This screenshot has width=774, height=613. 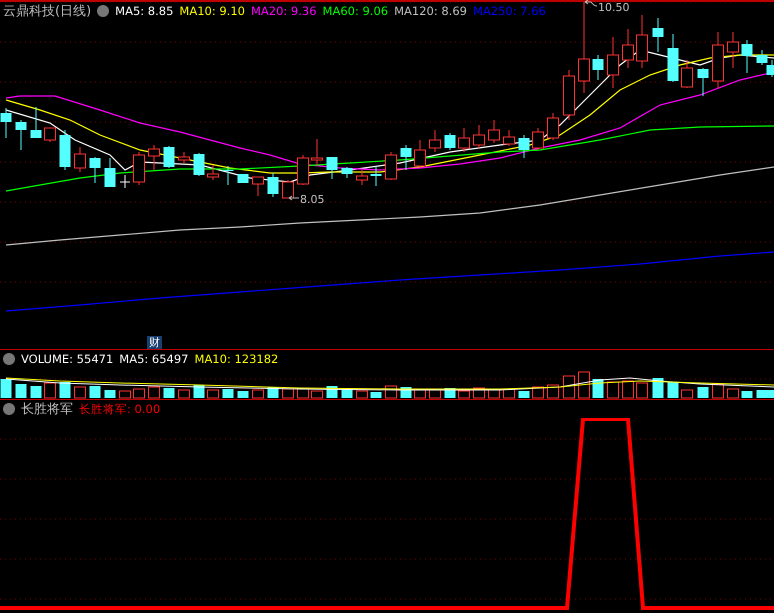 What do you see at coordinates (119, 409) in the screenshot?
I see `legend-value: 长胜将军: 0.00` at bounding box center [119, 409].